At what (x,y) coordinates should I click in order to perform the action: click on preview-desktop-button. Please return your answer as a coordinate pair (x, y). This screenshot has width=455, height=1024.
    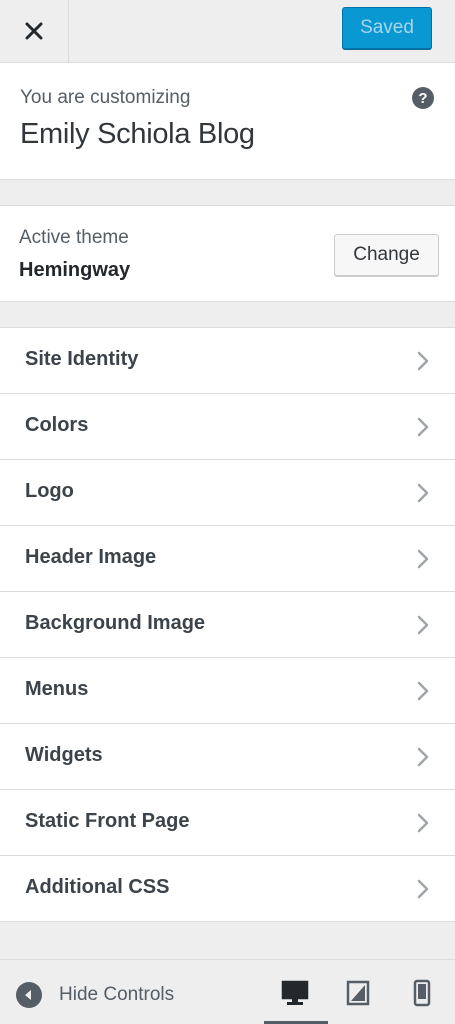
    Looking at the image, I should click on (295, 993).